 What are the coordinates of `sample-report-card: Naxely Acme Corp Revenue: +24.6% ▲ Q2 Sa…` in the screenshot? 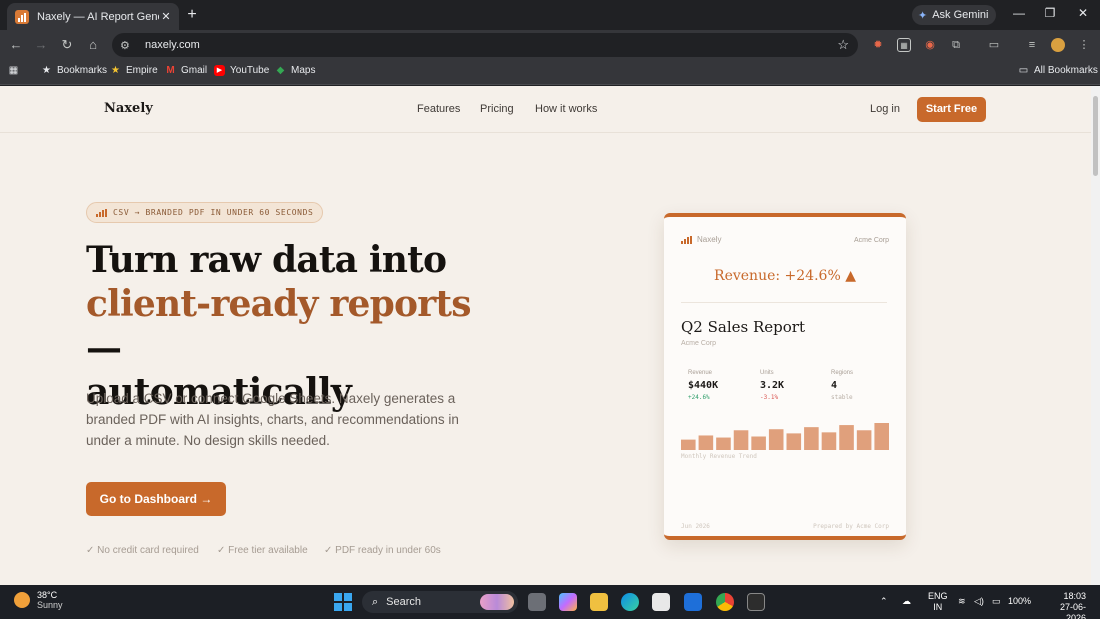 It's located at (785, 376).